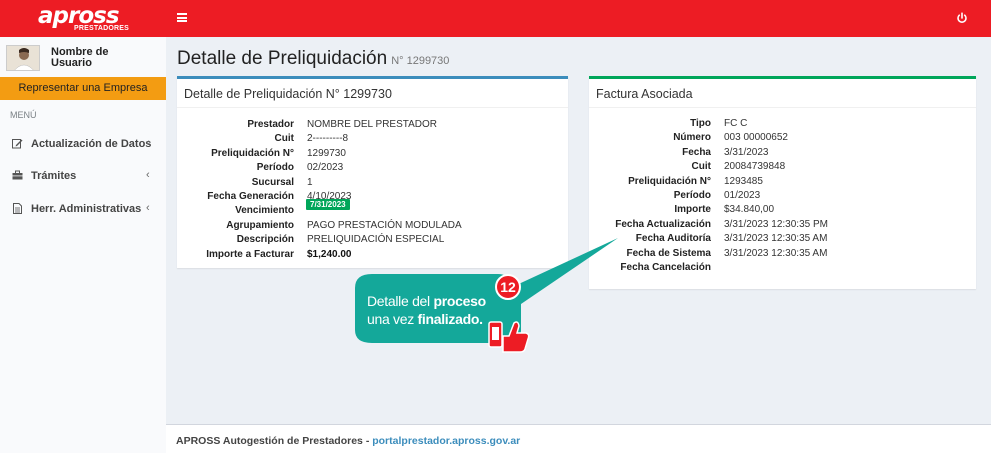 The image size is (991, 453). Describe the element at coordinates (83, 88) in the screenshot. I see `representar-empresa-button: Representar una Empresa` at that location.